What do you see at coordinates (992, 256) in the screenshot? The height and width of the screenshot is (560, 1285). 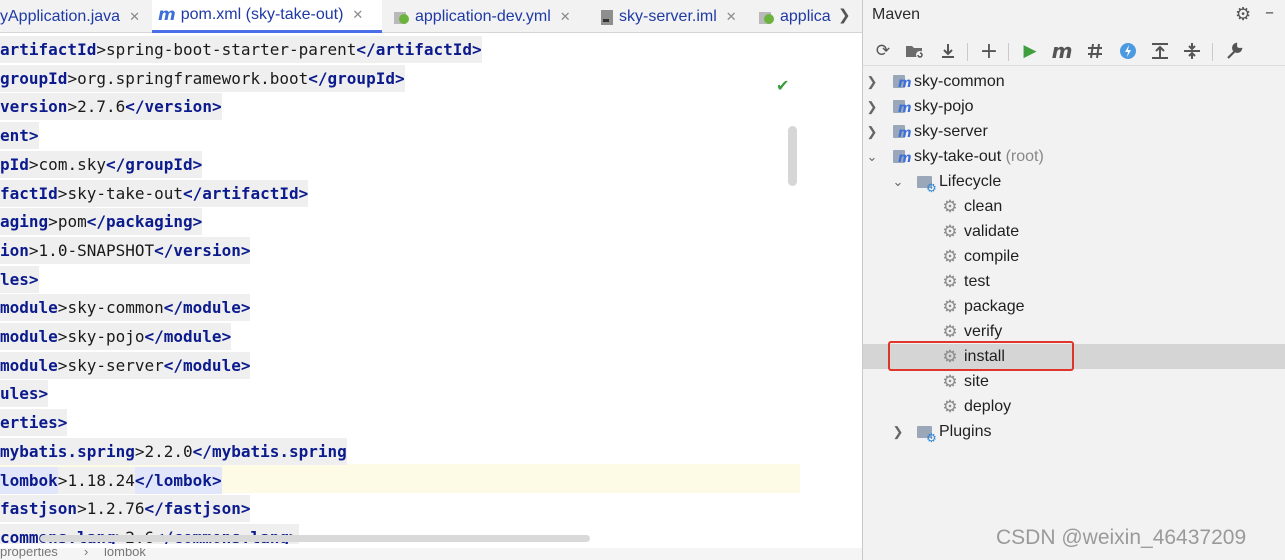 I see `phase-label: compile` at bounding box center [992, 256].